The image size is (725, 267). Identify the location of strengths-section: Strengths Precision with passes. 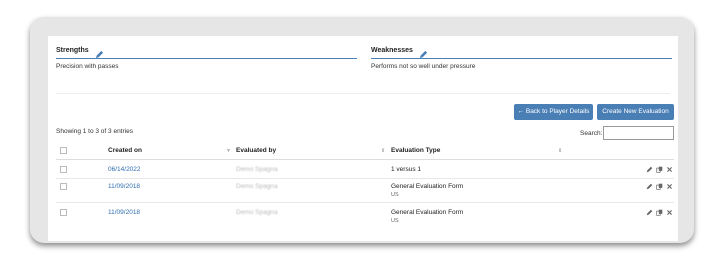
(206, 57).